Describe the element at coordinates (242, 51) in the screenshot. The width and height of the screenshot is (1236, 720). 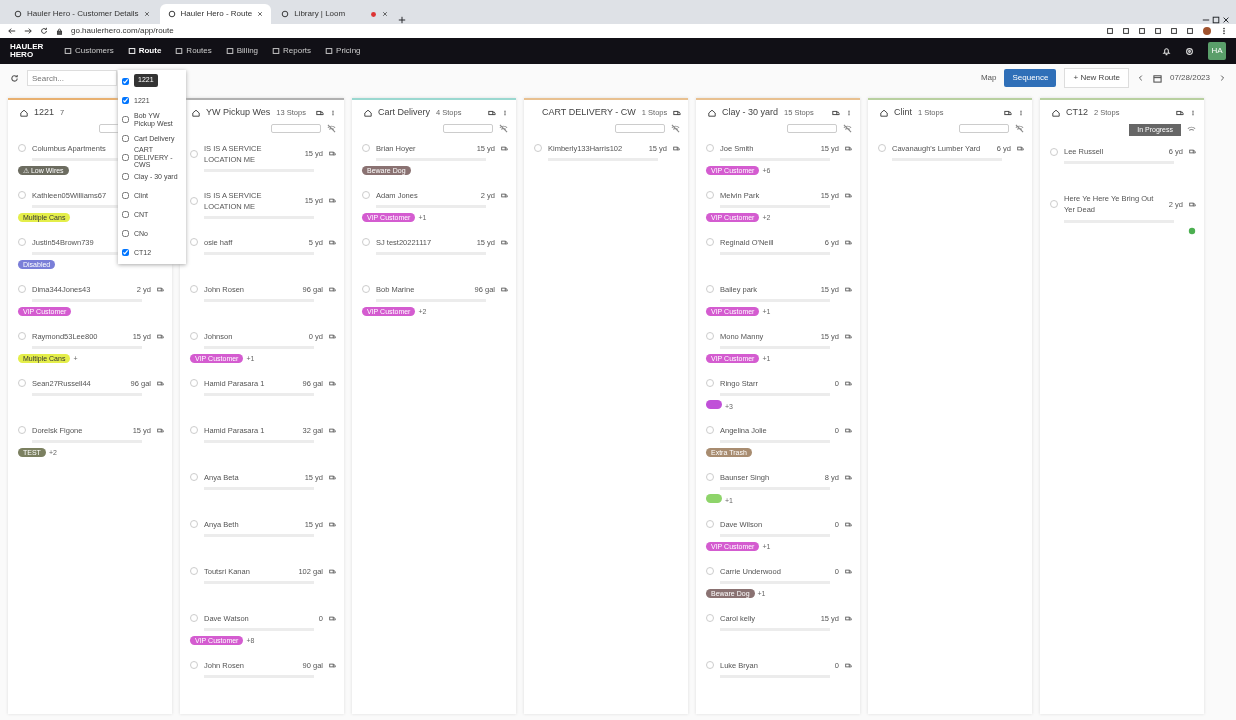
I see `nav-item: Billing` at that location.